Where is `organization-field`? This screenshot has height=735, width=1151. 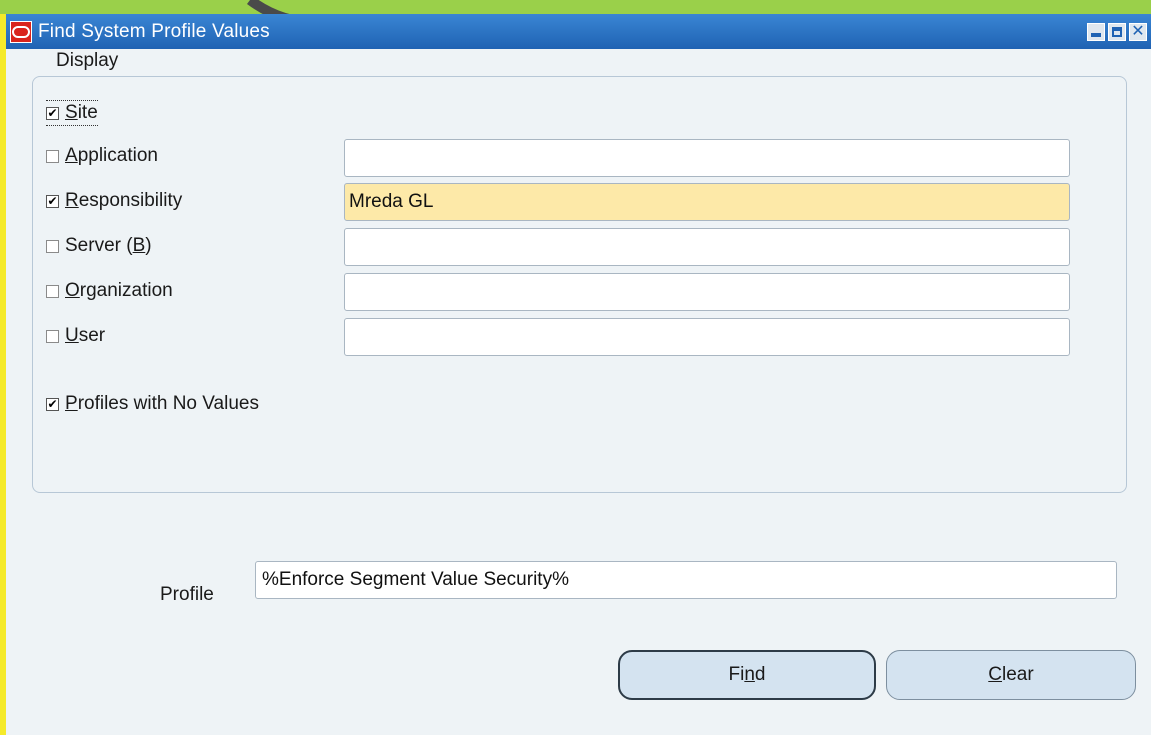 organization-field is located at coordinates (707, 292).